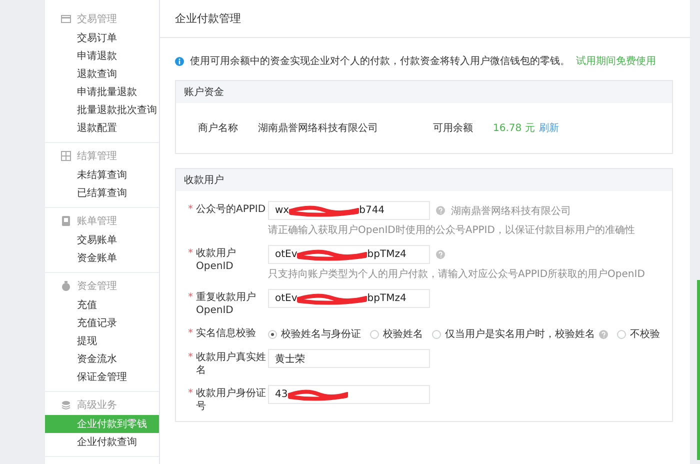  Describe the element at coordinates (102, 74) in the screenshot. I see `sidebar-item: 退款查询` at that location.